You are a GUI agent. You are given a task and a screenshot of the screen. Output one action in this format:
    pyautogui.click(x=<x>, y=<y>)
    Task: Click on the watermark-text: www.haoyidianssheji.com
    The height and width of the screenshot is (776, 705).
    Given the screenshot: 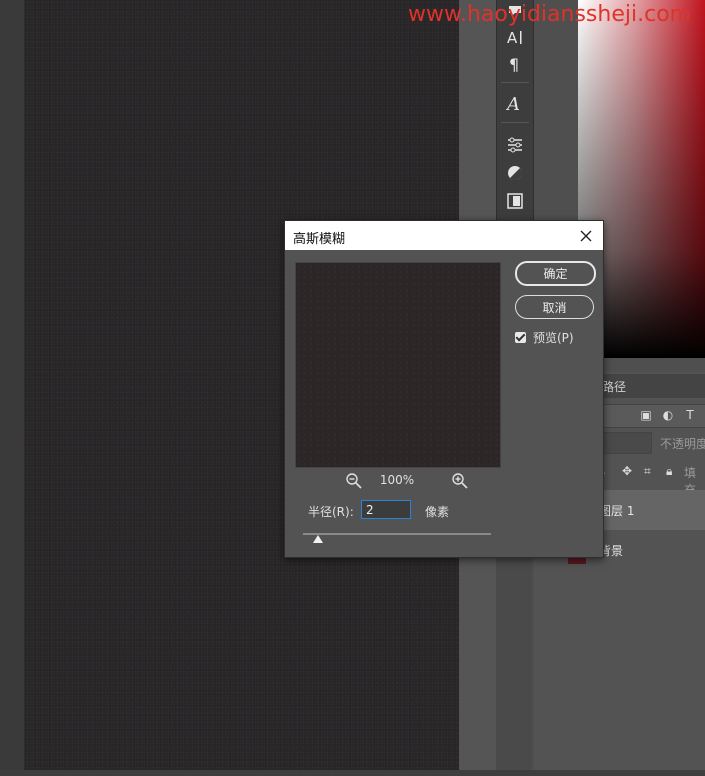 What is the action you would take?
    pyautogui.click(x=550, y=14)
    